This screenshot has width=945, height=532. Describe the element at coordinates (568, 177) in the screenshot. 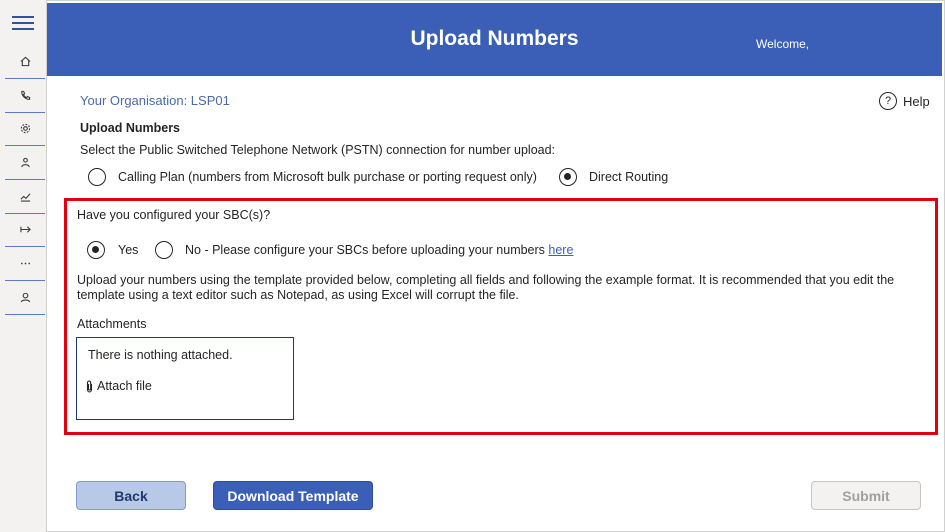

I see `direct-routing-radio` at that location.